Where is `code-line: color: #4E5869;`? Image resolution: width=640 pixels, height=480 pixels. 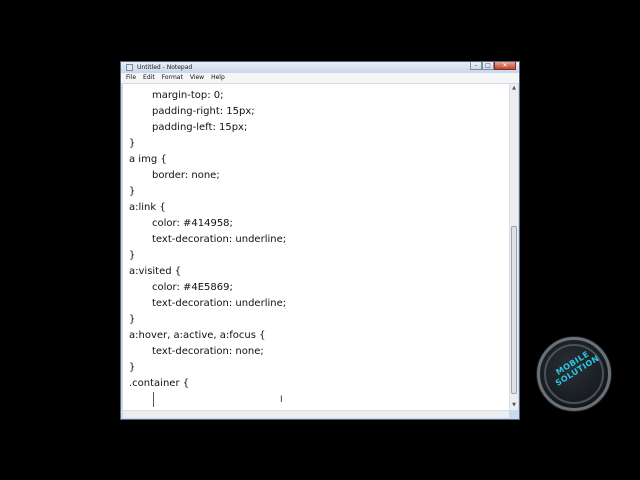 code-line: color: #4E5869; is located at coordinates (192, 287).